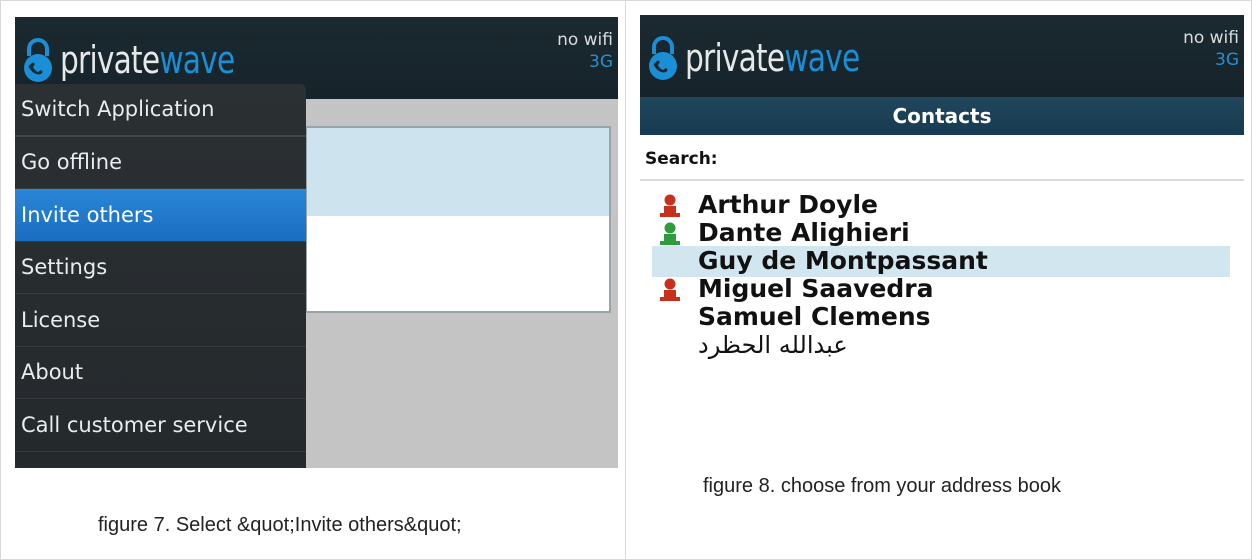 Image resolution: width=1252 pixels, height=560 pixels. What do you see at coordinates (160, 373) in the screenshot?
I see `menu-item-about: About` at bounding box center [160, 373].